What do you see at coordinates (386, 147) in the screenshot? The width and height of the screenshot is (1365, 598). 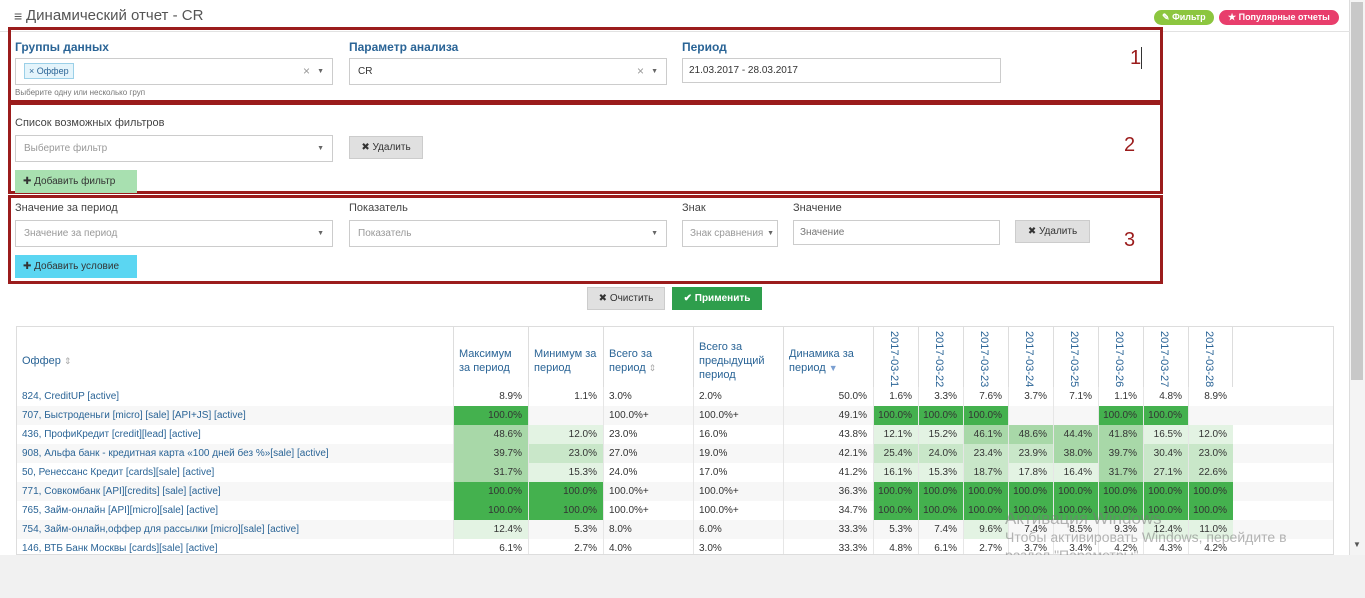 I see `delete-filter-button: ✖ Удалить` at bounding box center [386, 147].